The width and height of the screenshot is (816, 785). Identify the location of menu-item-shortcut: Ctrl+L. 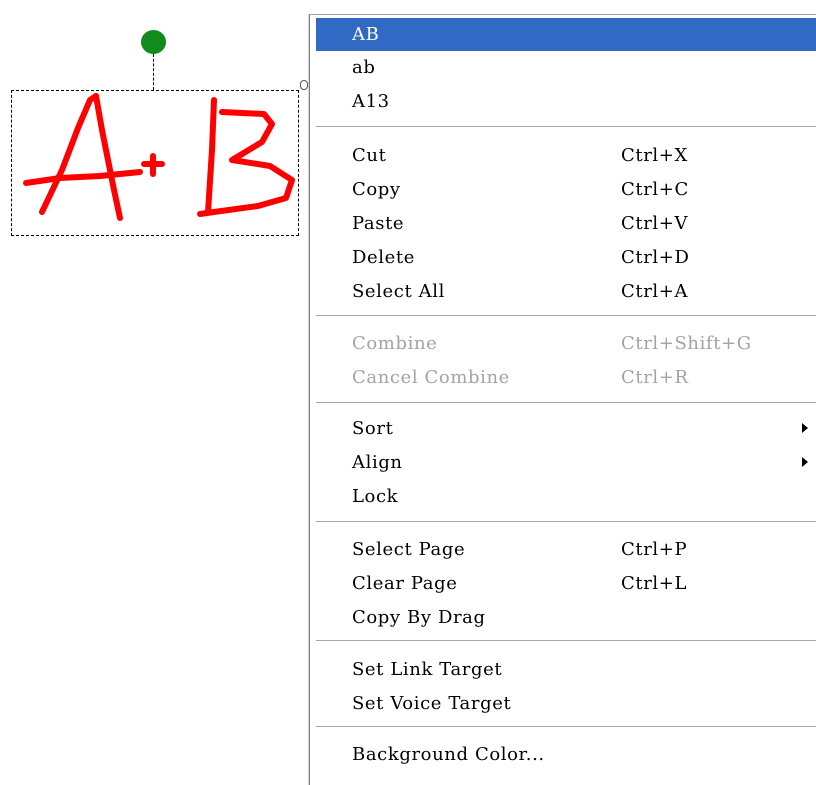
(654, 583).